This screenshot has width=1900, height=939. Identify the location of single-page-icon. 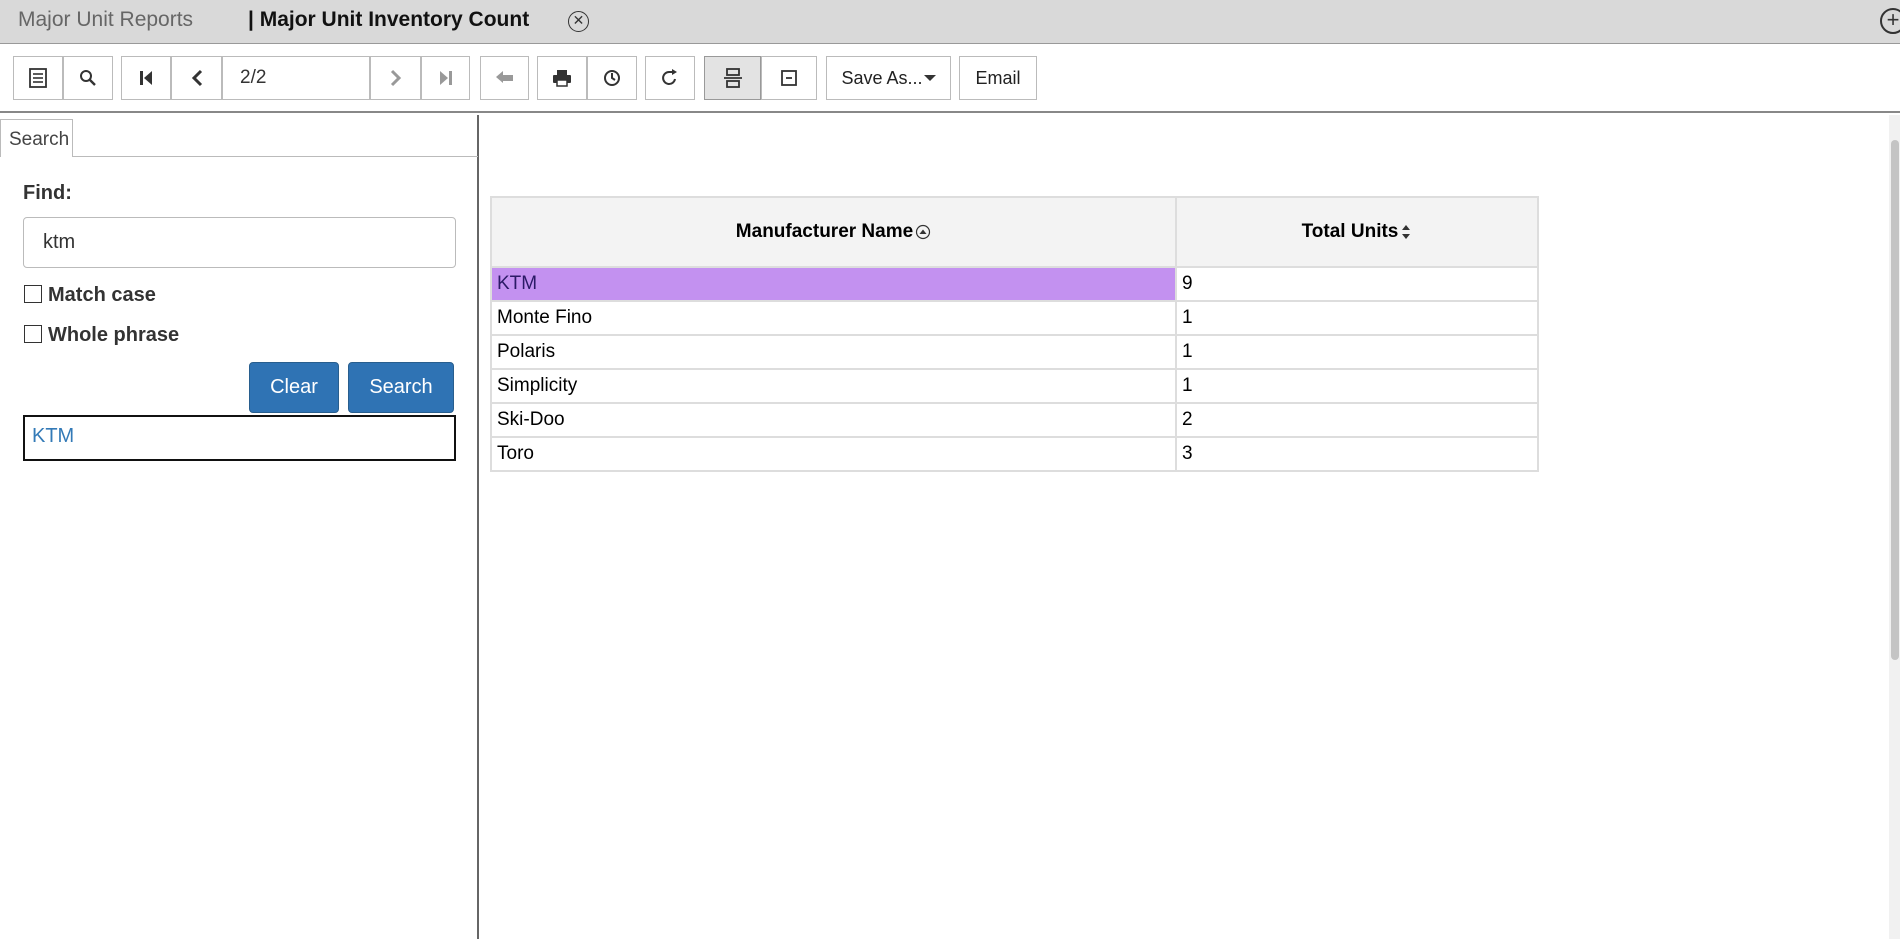
(789, 78).